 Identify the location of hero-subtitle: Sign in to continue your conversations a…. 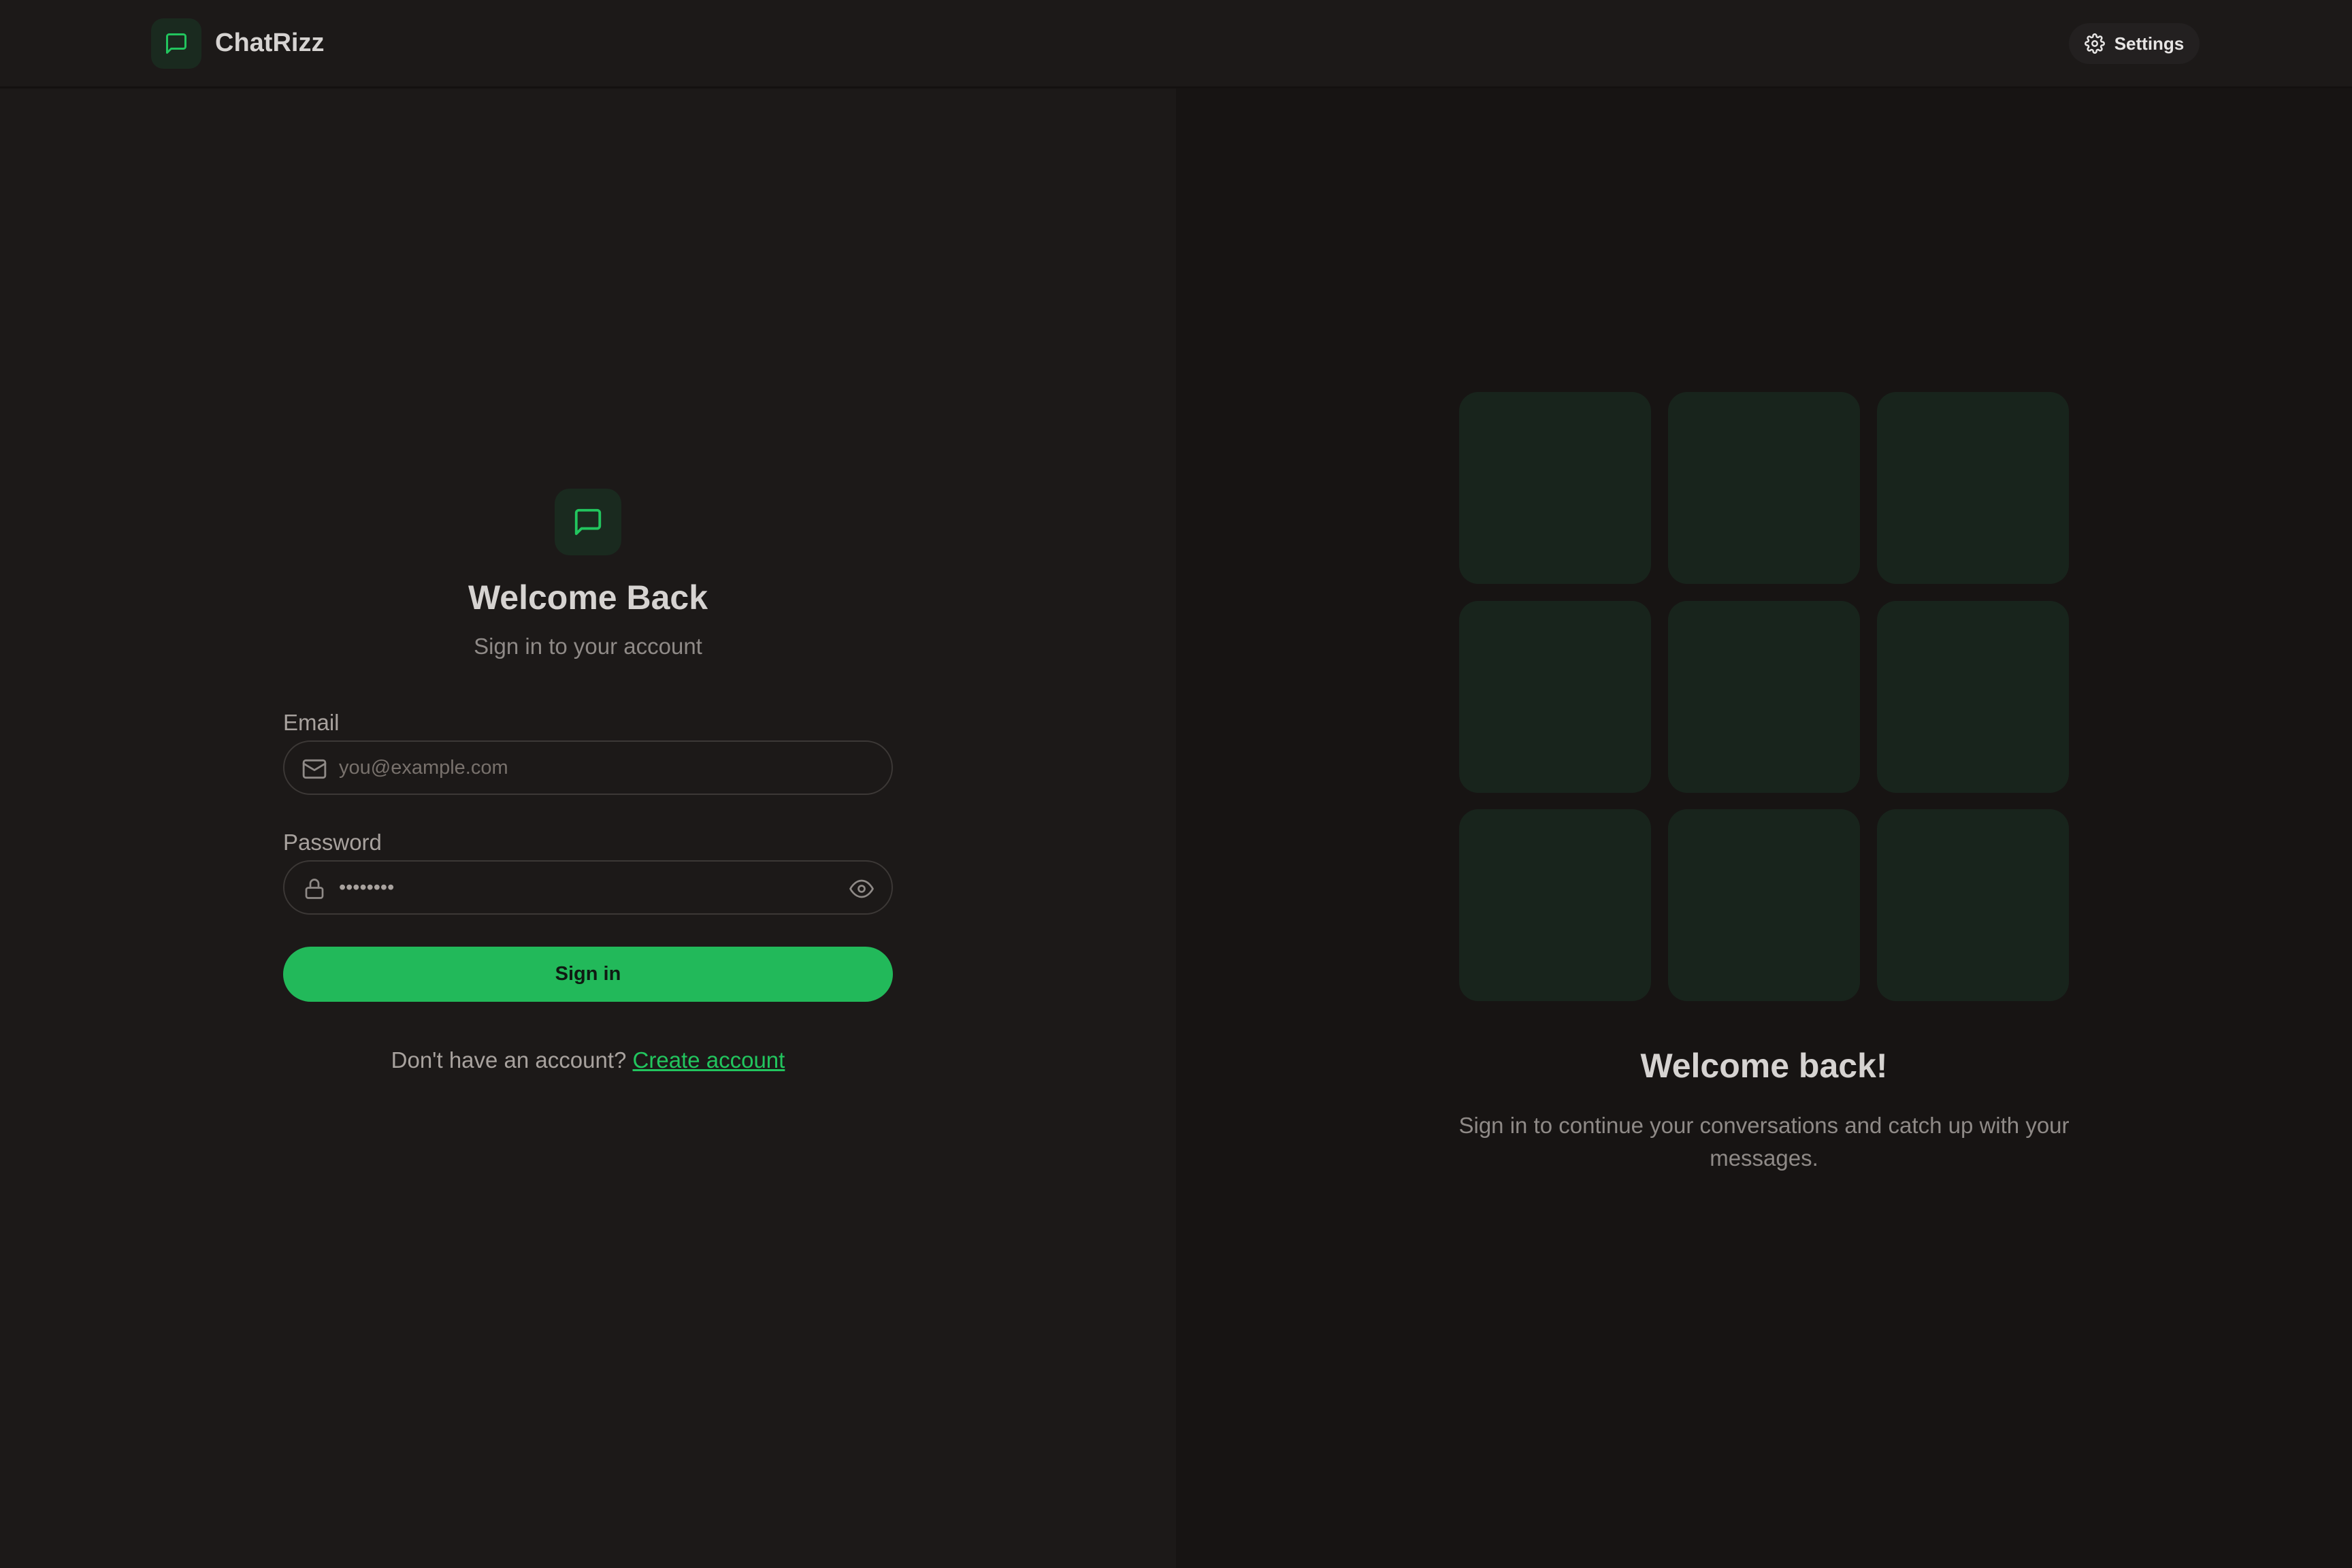
(1764, 1142).